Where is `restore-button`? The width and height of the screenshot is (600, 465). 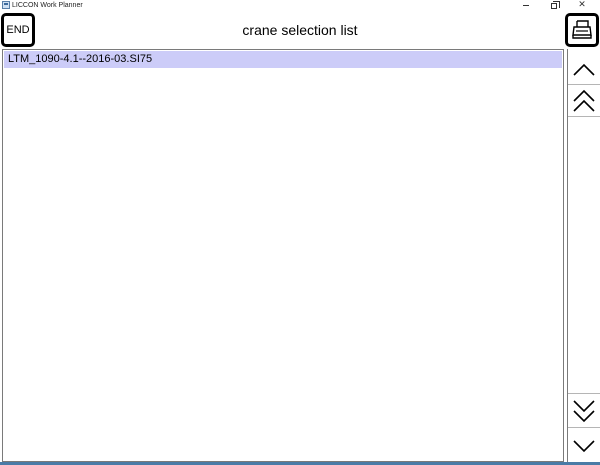 restore-button is located at coordinates (554, 5).